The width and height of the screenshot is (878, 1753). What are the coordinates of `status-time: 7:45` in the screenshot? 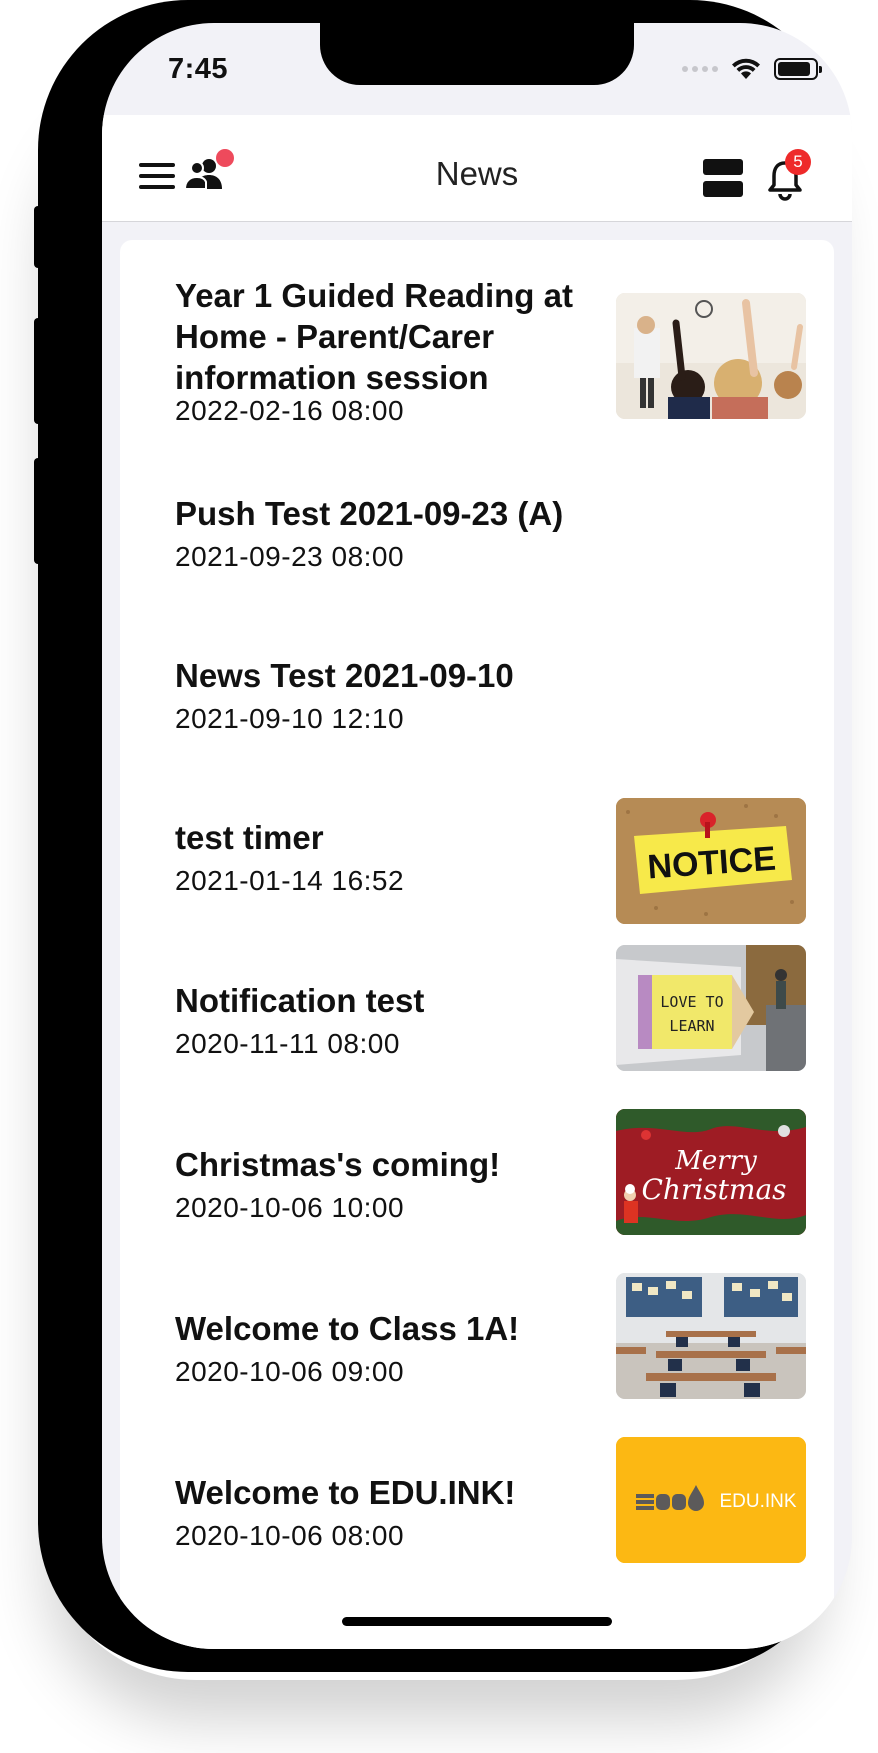 It's located at (198, 69).